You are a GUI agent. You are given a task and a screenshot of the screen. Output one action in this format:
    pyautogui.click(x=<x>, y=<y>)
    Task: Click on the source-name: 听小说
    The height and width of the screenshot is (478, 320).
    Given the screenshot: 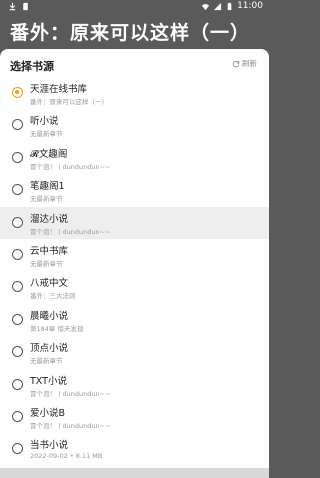 What is the action you would take?
    pyautogui.click(x=44, y=122)
    